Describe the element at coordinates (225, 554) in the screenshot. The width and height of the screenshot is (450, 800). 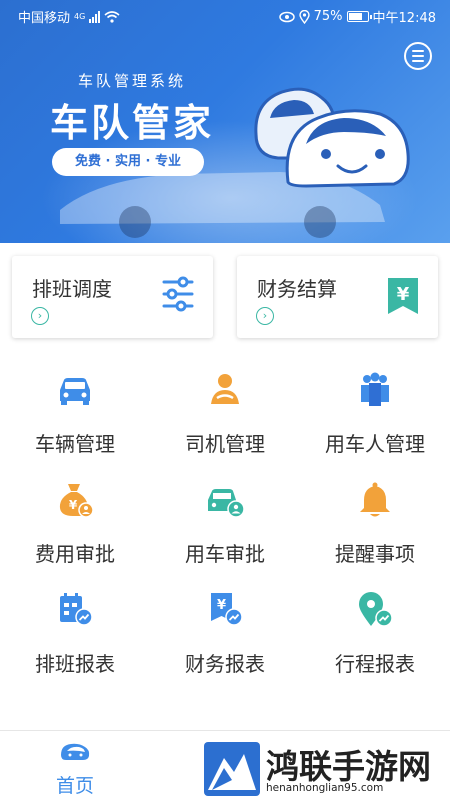
I see `menu-label: 用车审批` at that location.